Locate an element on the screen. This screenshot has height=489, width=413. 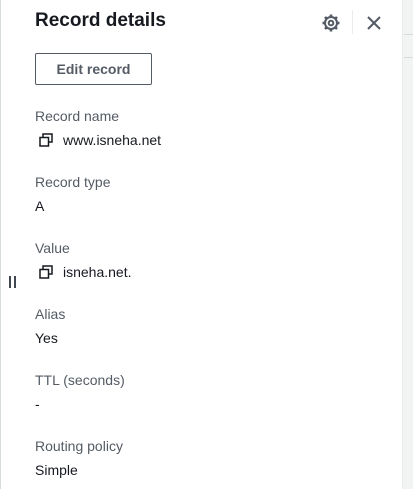
page-edge is located at coordinates (407, 244).